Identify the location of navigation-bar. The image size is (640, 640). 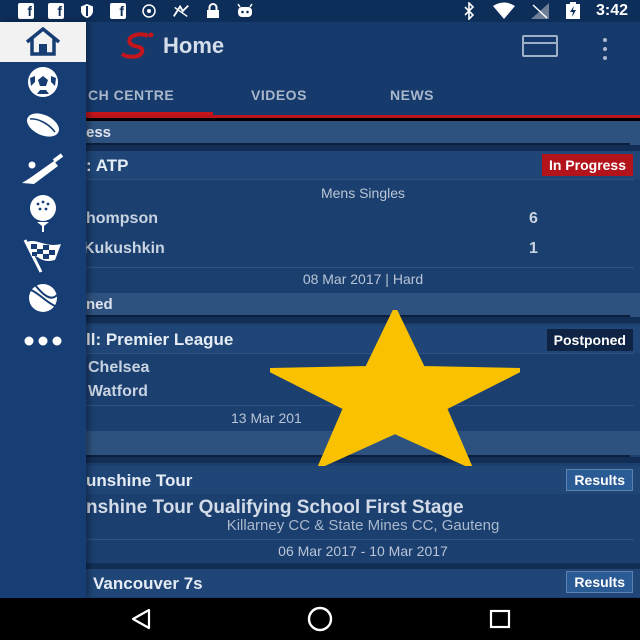
(320, 619).